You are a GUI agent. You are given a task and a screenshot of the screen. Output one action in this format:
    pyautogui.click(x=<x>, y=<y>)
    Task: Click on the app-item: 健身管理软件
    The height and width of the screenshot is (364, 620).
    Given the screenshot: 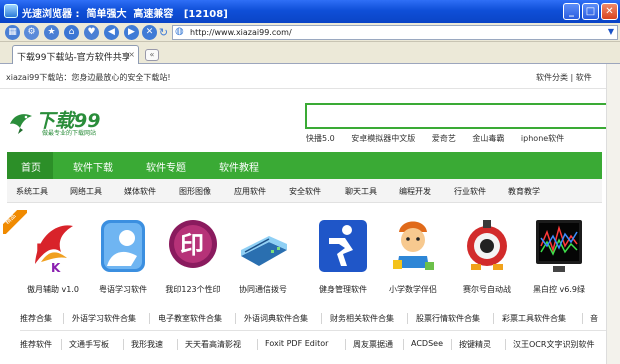 What is the action you would take?
    pyautogui.click(x=343, y=255)
    